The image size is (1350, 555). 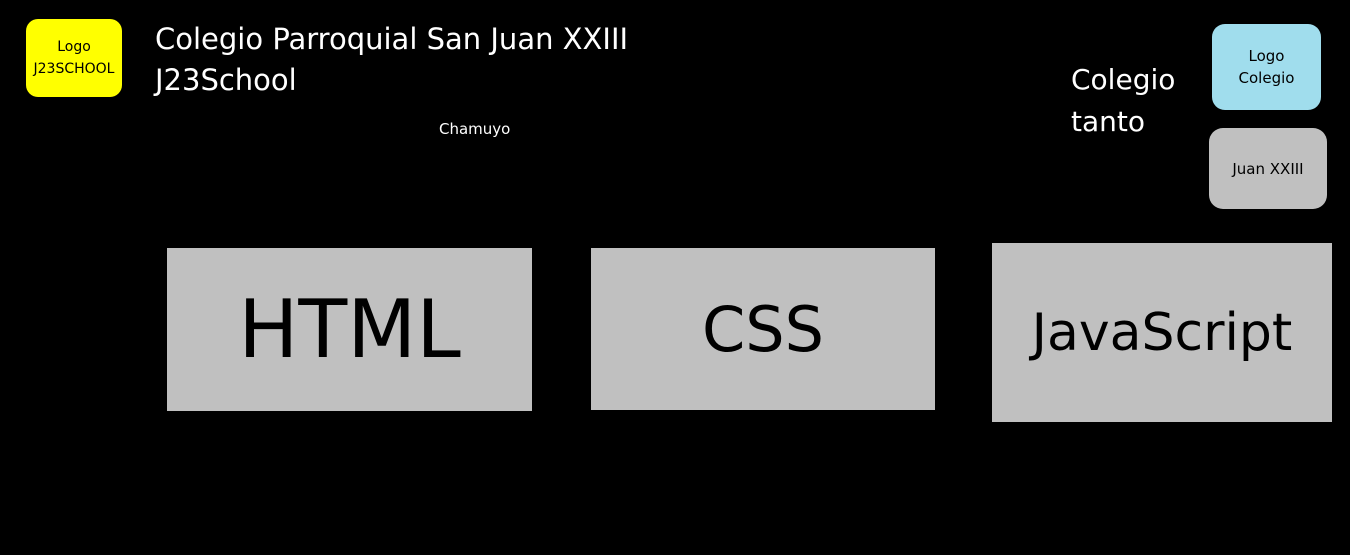 I want to click on colegio-side-text: Colegio tanto, so click(x=1123, y=101).